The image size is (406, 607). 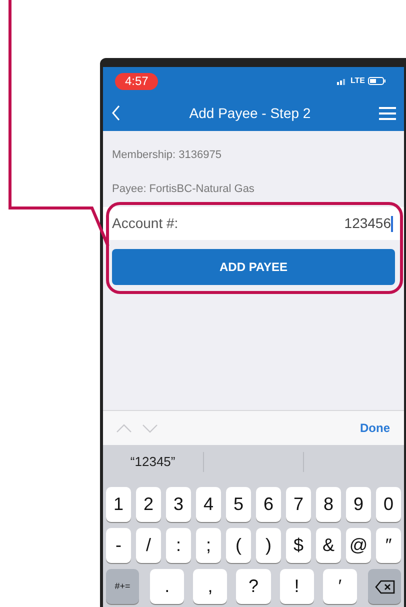 I want to click on account-field: Account #: 123456, so click(x=253, y=223).